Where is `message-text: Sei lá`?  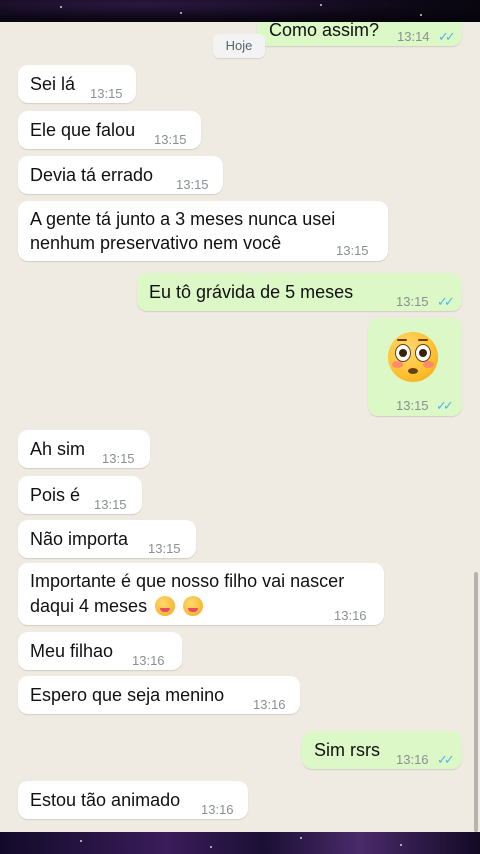
message-text: Sei lá is located at coordinates (53, 84).